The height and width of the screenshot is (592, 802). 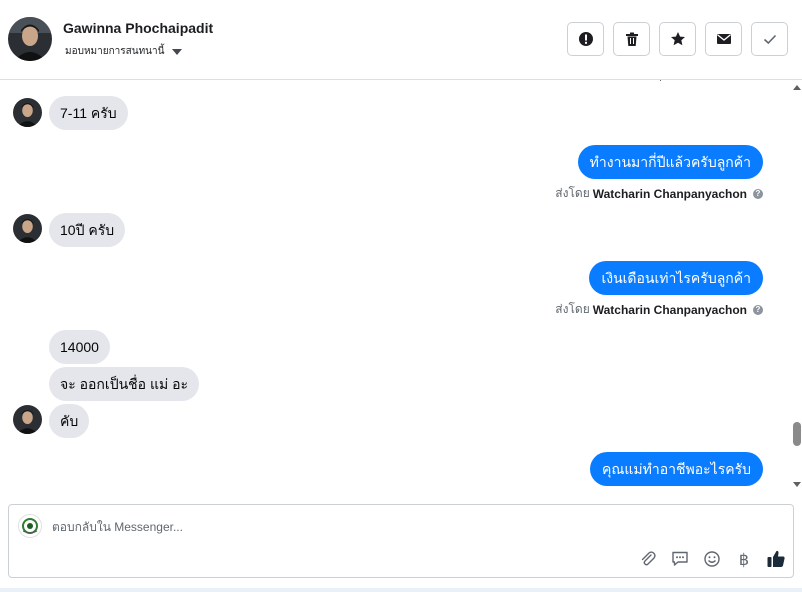 I want to click on like-button, so click(x=776, y=559).